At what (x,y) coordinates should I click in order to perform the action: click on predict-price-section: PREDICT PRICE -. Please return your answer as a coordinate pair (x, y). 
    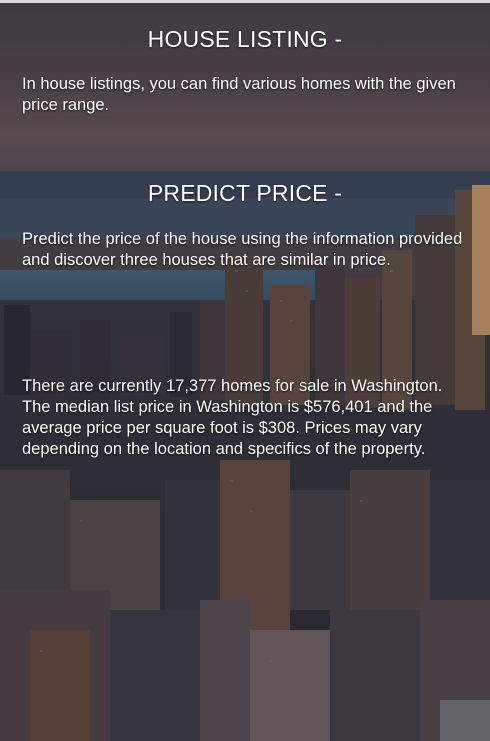
    Looking at the image, I should click on (245, 193).